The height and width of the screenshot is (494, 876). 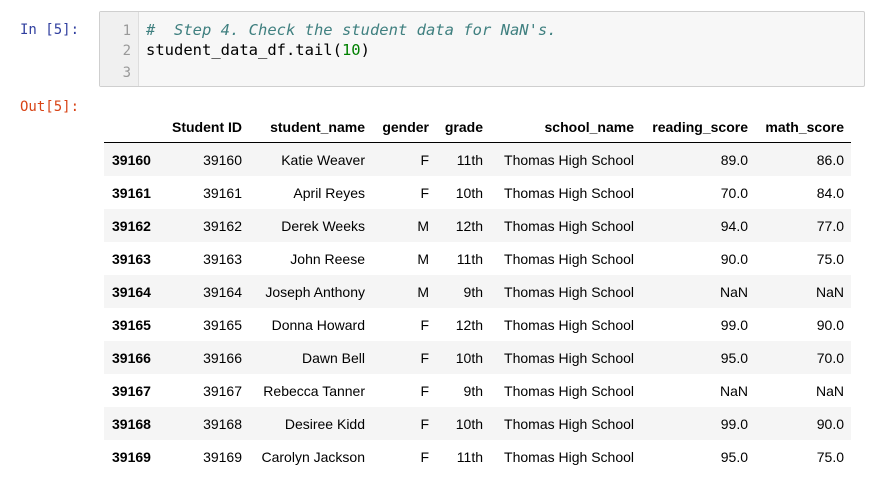 What do you see at coordinates (131, 193) in the screenshot?
I see `row-index: 39161` at bounding box center [131, 193].